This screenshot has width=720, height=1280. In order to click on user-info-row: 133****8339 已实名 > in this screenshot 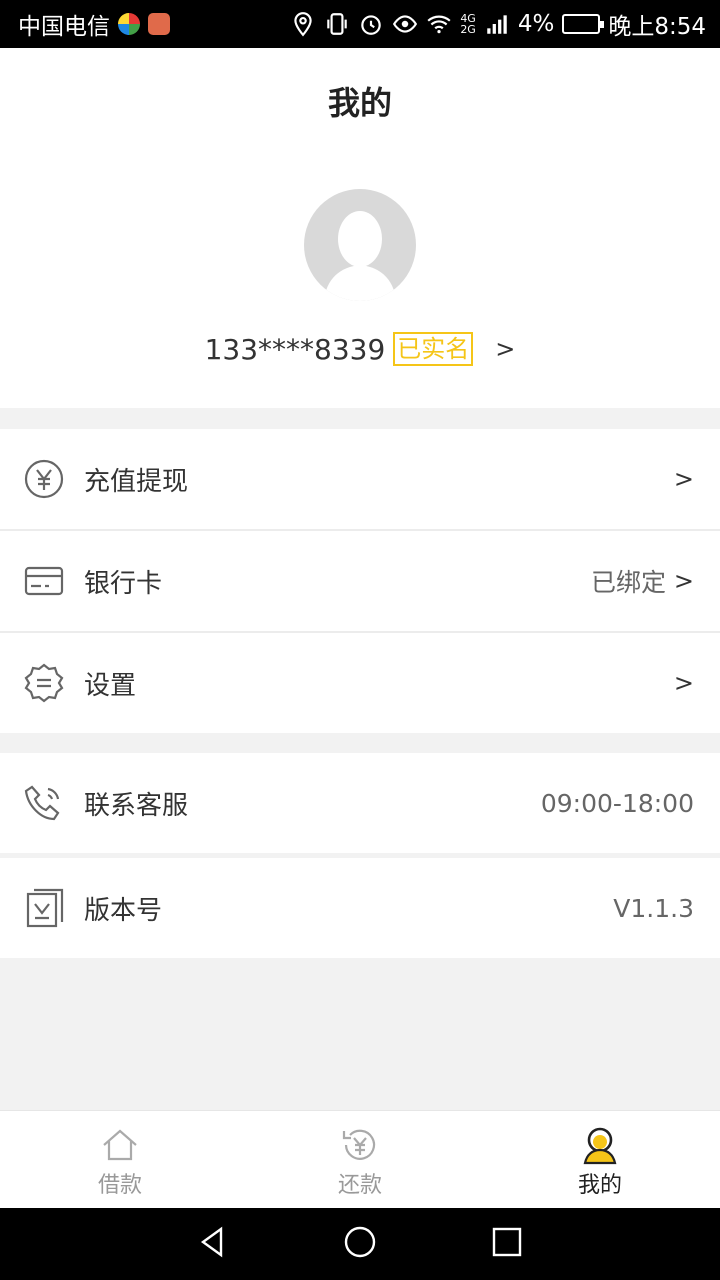, I will do `click(360, 349)`.